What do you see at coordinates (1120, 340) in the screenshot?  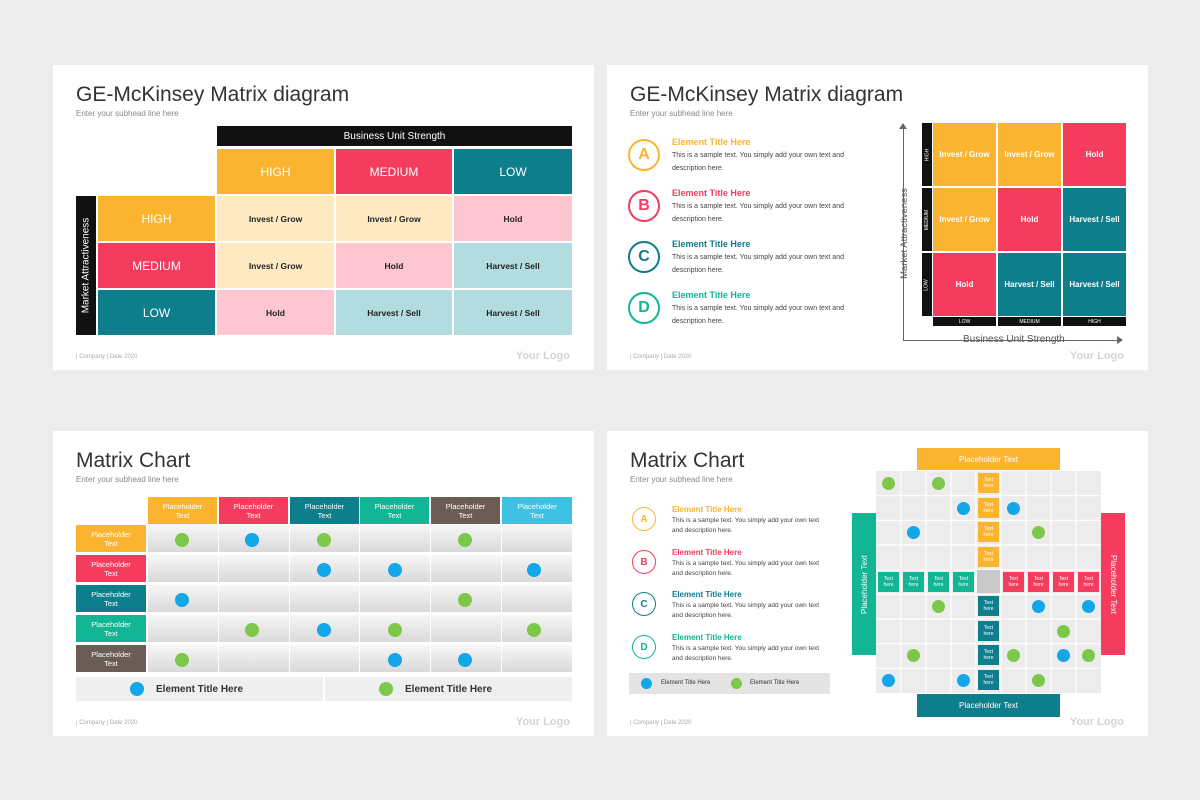 I see `x-axis-arrow-icon` at bounding box center [1120, 340].